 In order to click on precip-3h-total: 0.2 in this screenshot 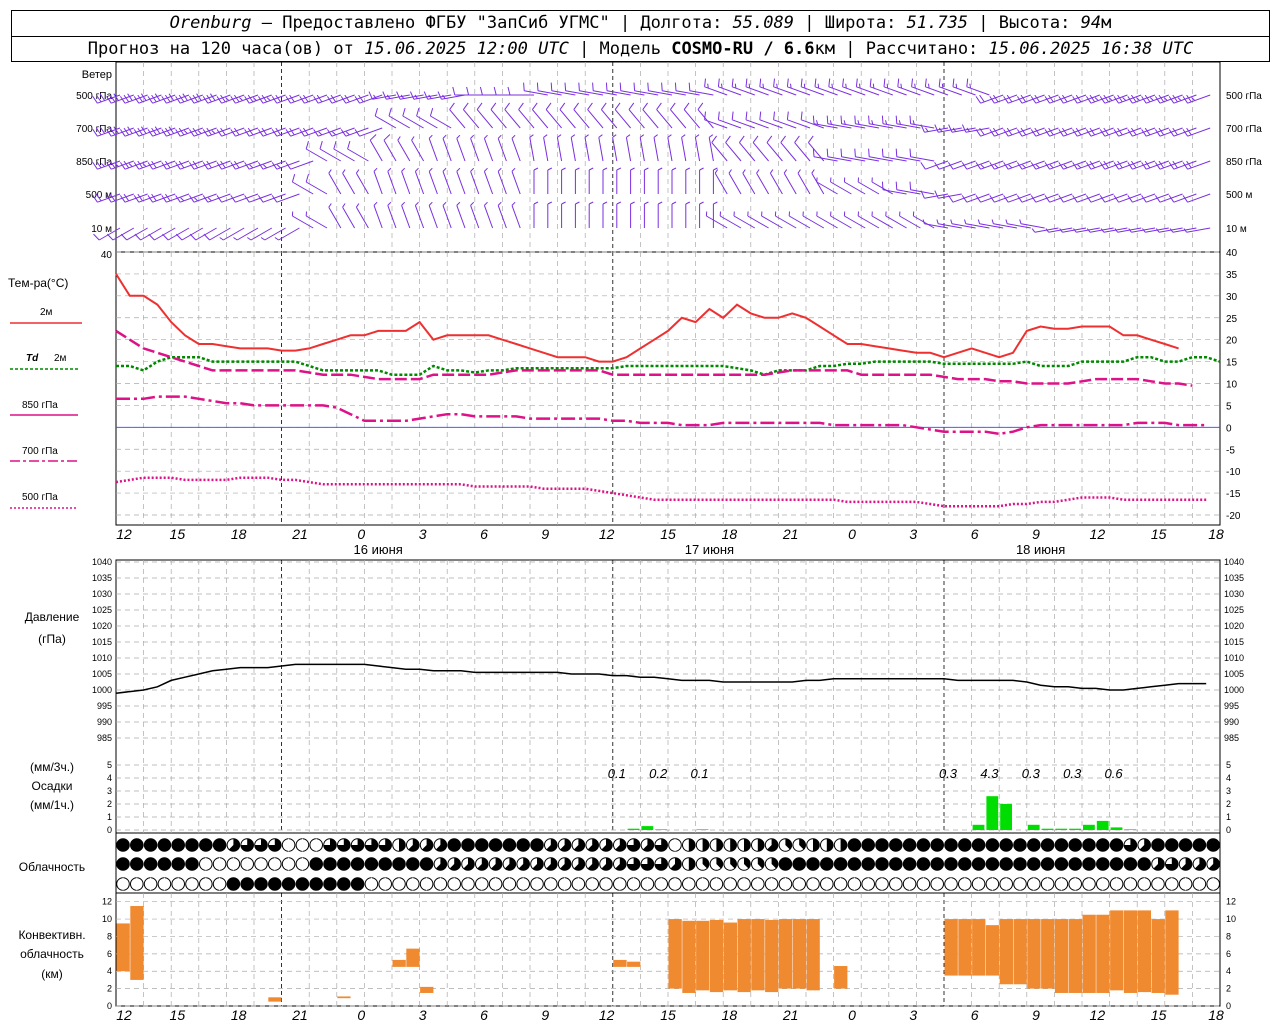, I will do `click(658, 773)`.